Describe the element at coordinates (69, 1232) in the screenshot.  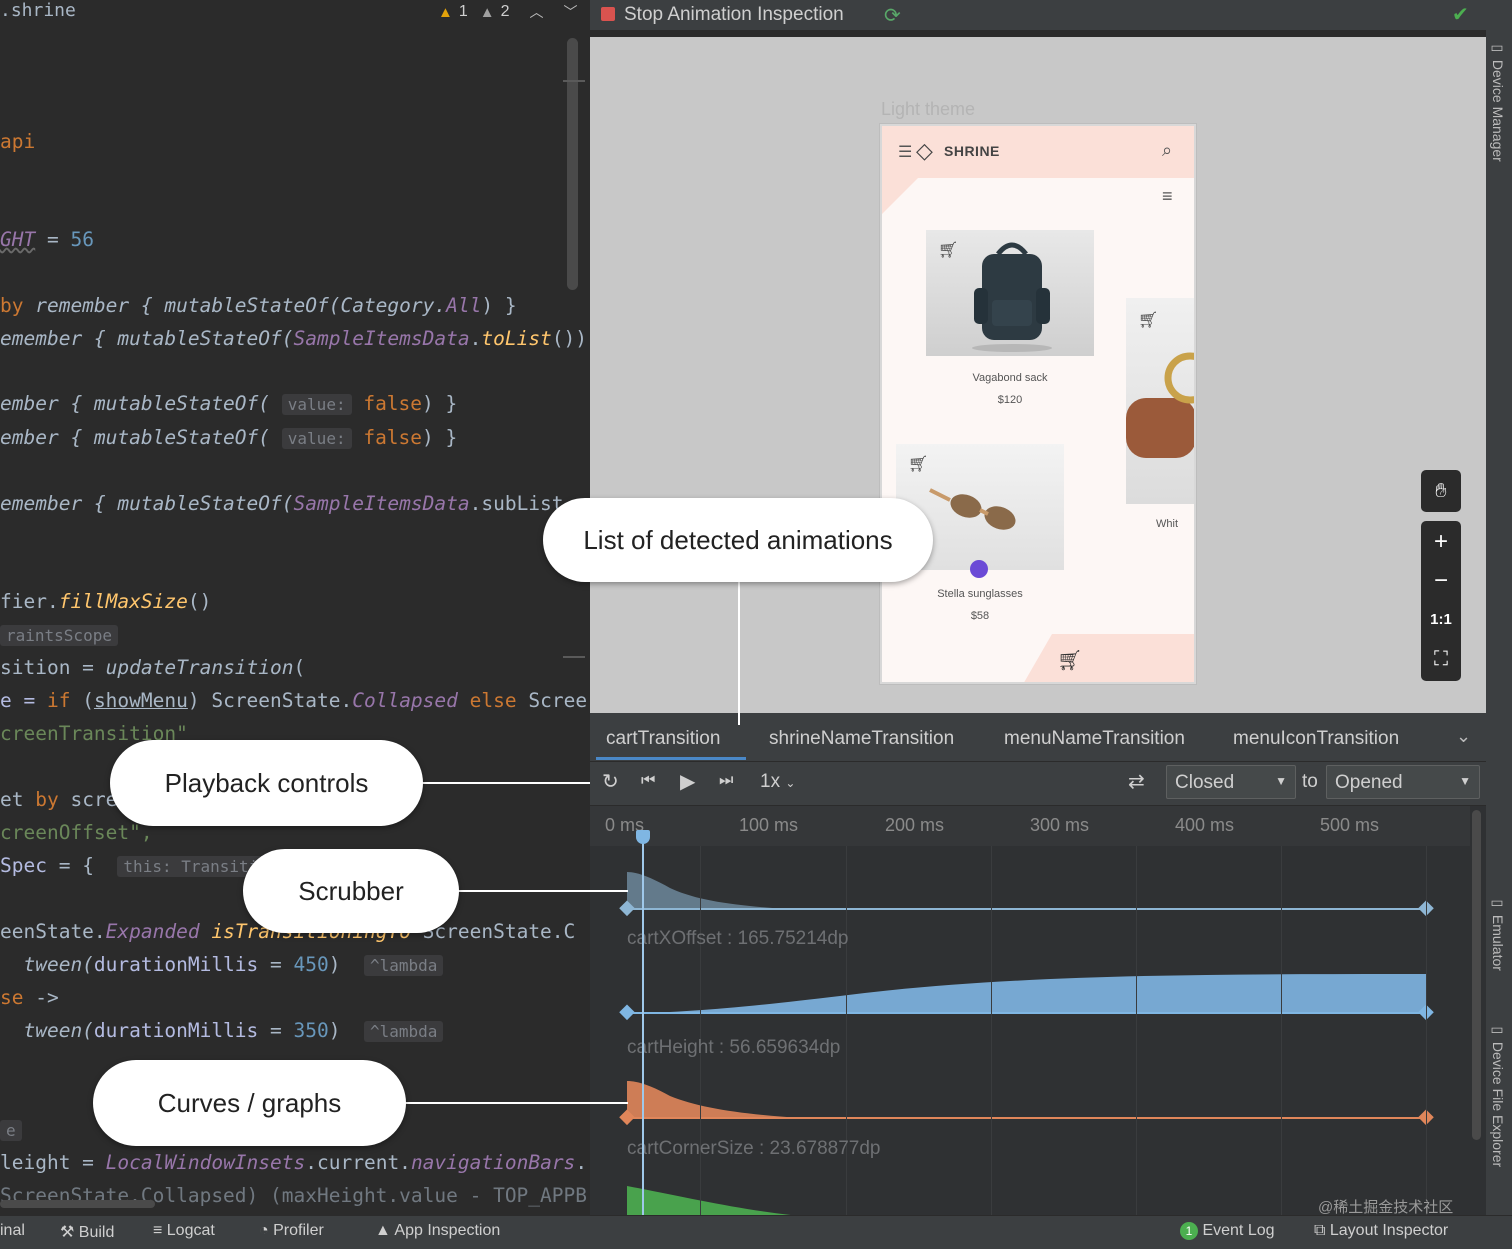
I see `hammer-icon: ⚒` at that location.